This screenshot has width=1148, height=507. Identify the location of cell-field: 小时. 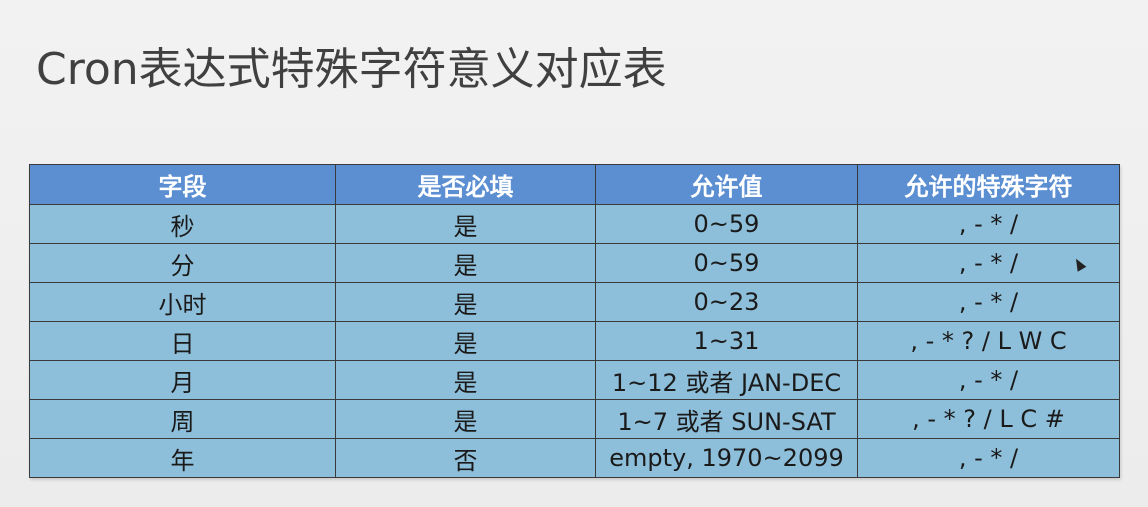
(182, 302).